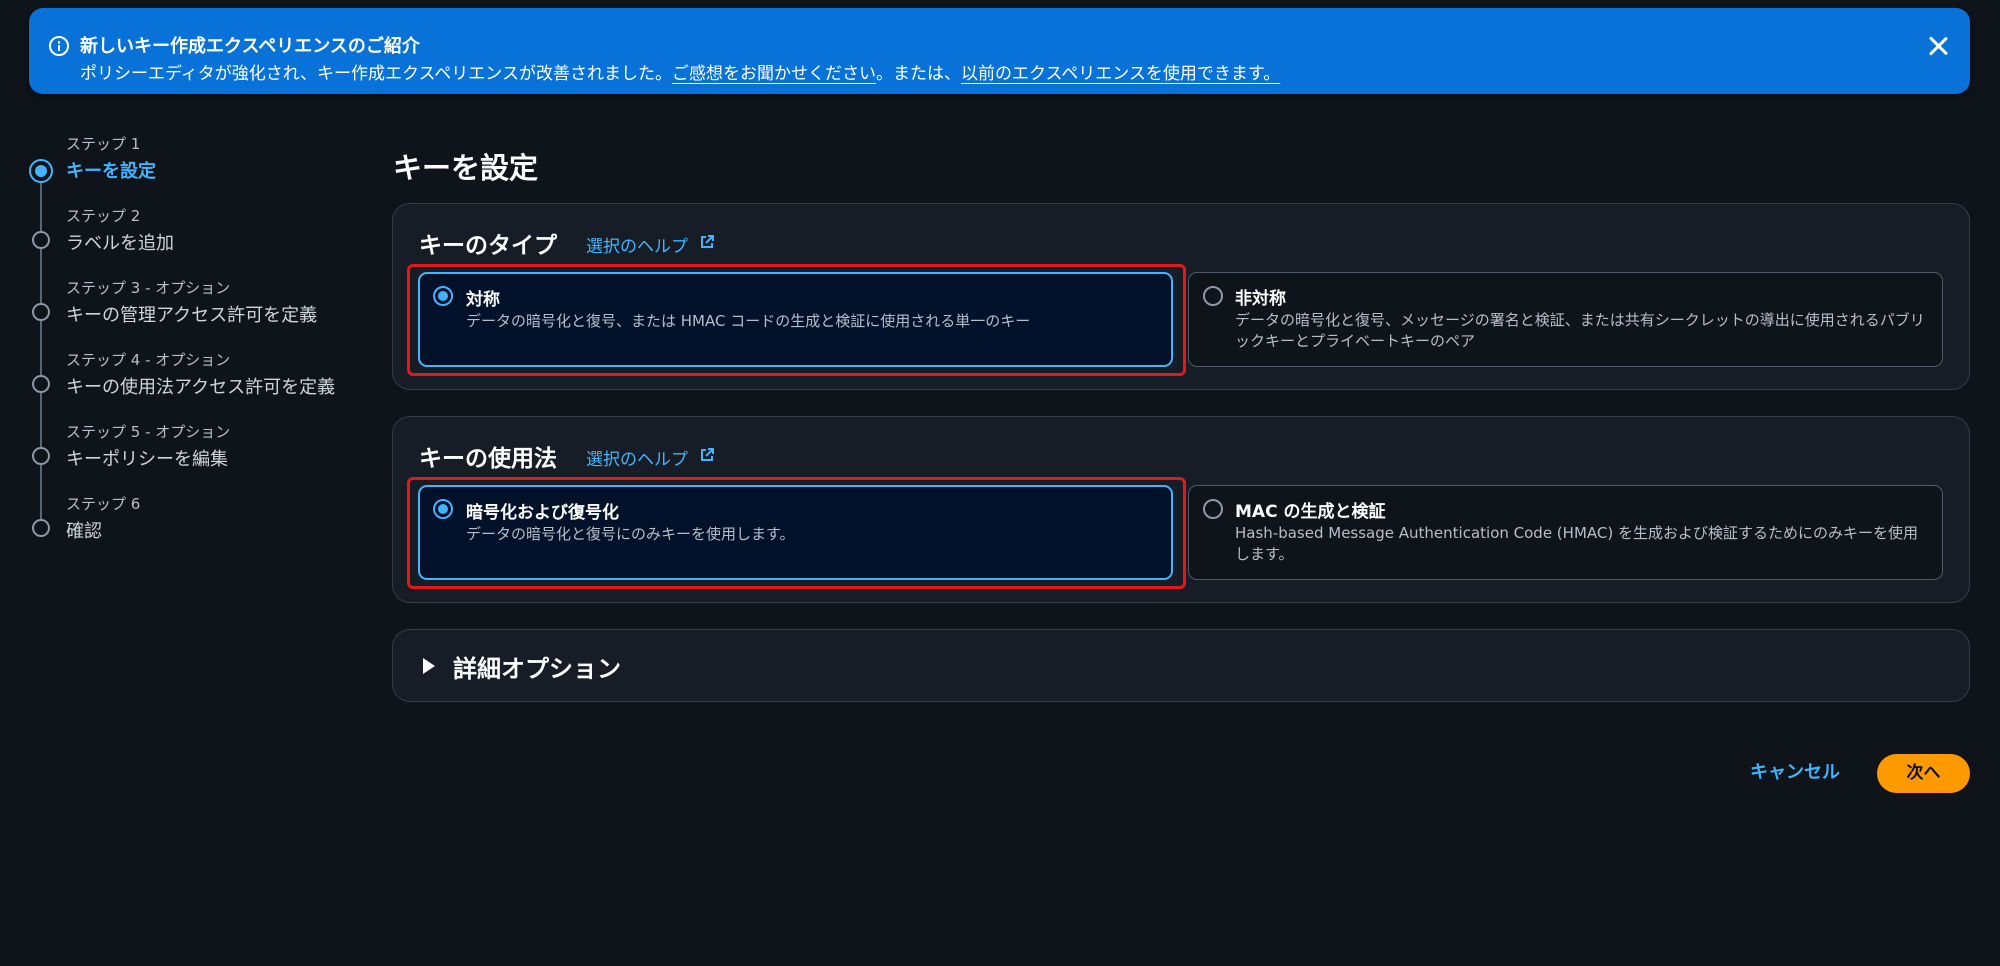  What do you see at coordinates (483, 300) in the screenshot?
I see `option-title: 対称` at bounding box center [483, 300].